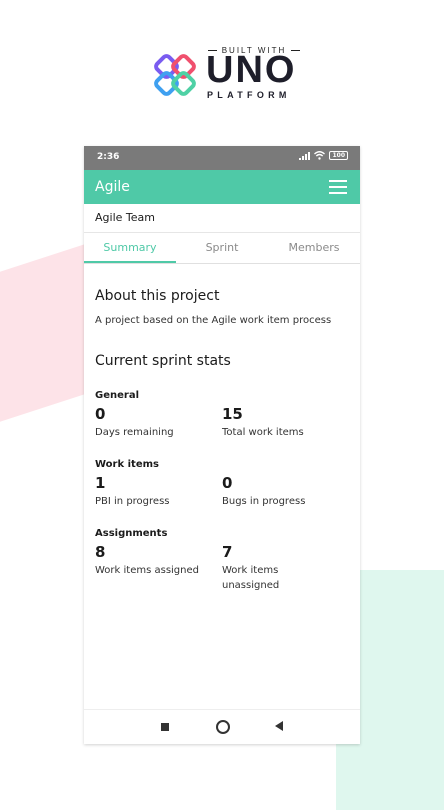 Image resolution: width=444 pixels, height=810 pixels. I want to click on status-icons: 100, so click(323, 155).